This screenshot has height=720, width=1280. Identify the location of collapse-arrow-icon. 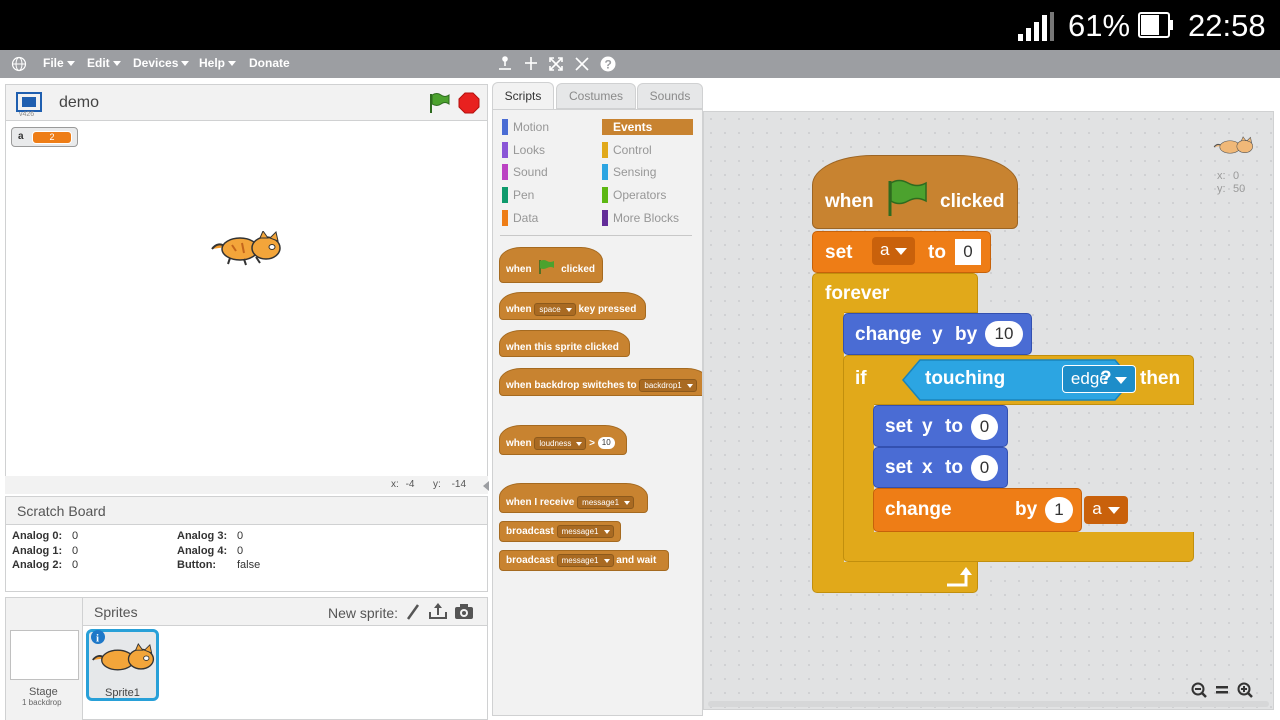
(486, 486).